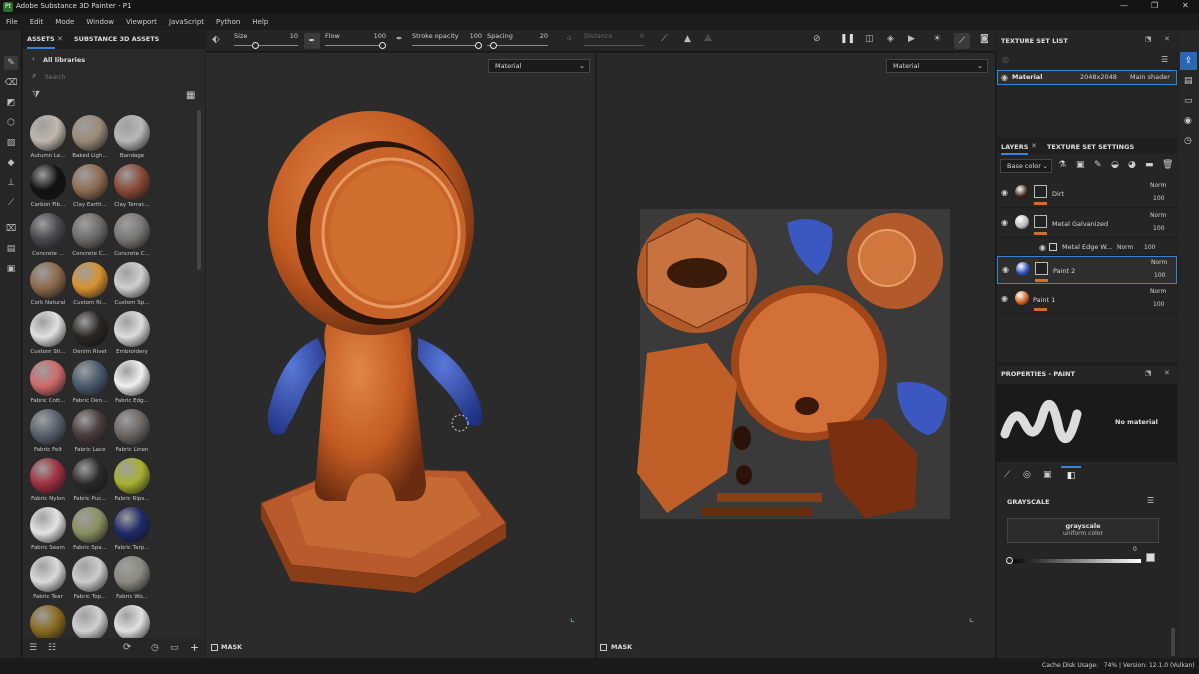  What do you see at coordinates (1132, 165) in the screenshot?
I see `add-smart-material-icon: ◕` at bounding box center [1132, 165].